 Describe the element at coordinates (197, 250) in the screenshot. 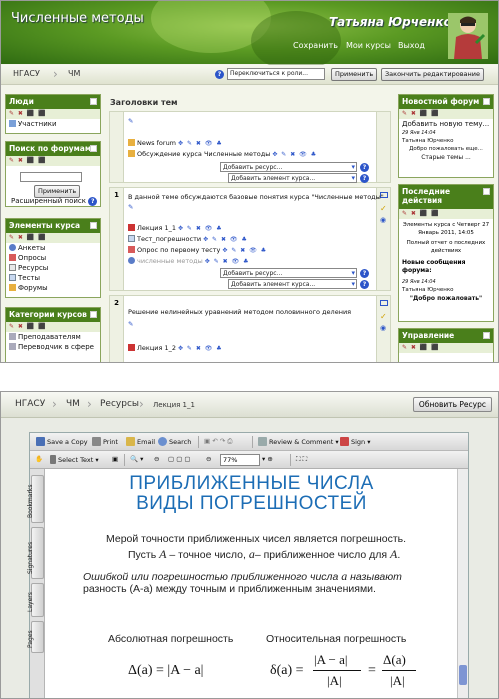

I see `activity-first-test-poll: Опрос по первому тесту ✥ ✎ ✖ 👁 ♣` at that location.